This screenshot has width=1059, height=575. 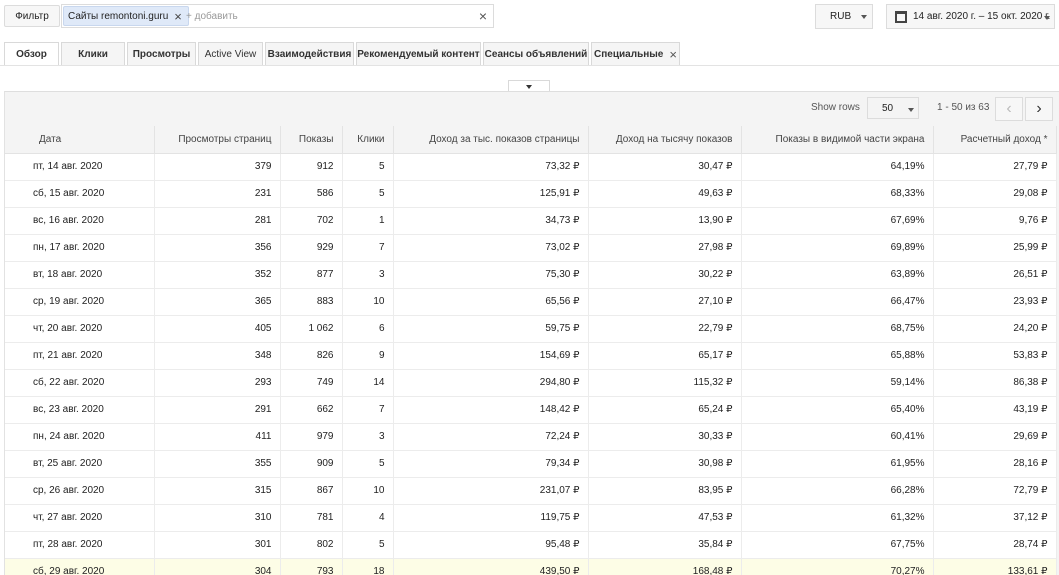 What do you see at coordinates (673, 54) in the screenshot?
I see `tab-close-icon: ×` at bounding box center [673, 54].